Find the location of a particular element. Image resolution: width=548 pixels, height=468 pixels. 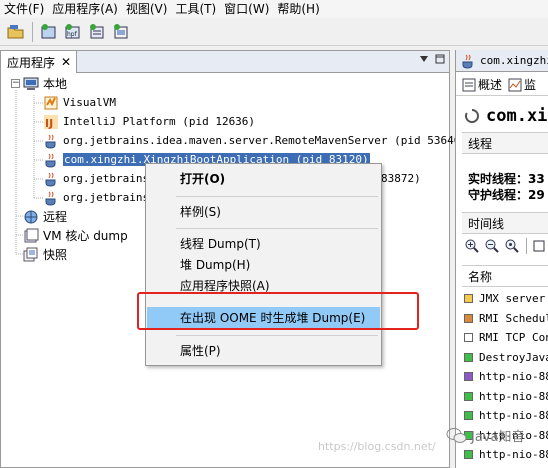

watermark-wechat: Java知音 is located at coordinates (485, 435).